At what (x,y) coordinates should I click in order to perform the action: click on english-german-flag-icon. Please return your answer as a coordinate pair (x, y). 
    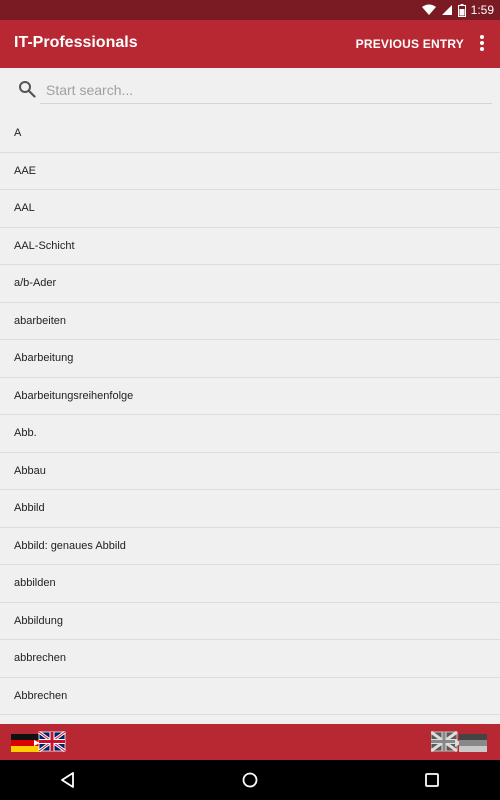
    Looking at the image, I should click on (458, 741).